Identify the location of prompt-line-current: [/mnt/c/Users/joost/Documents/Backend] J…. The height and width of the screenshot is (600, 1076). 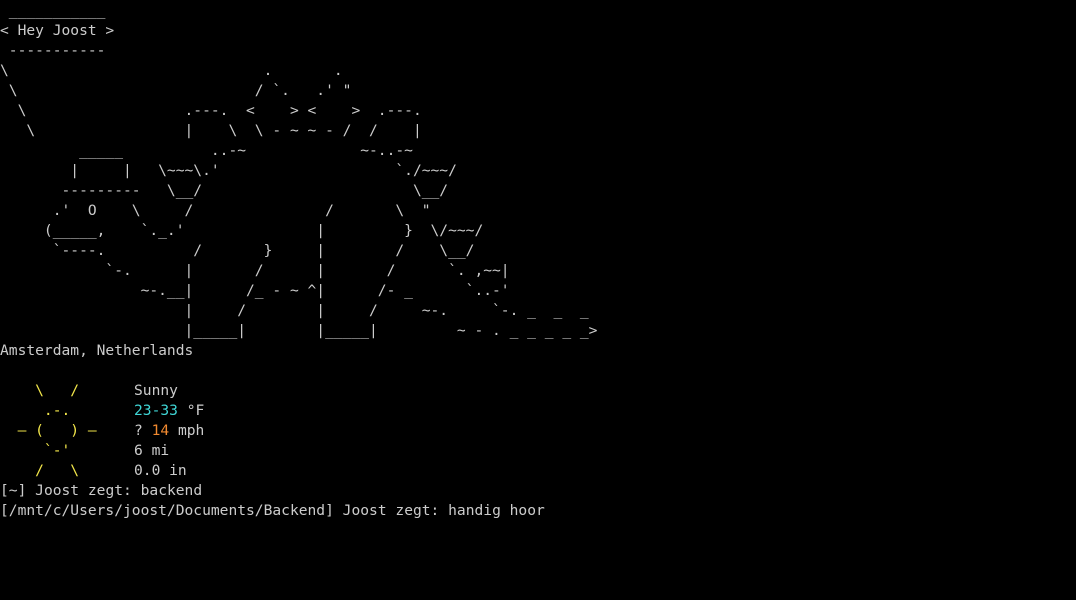
(538, 511).